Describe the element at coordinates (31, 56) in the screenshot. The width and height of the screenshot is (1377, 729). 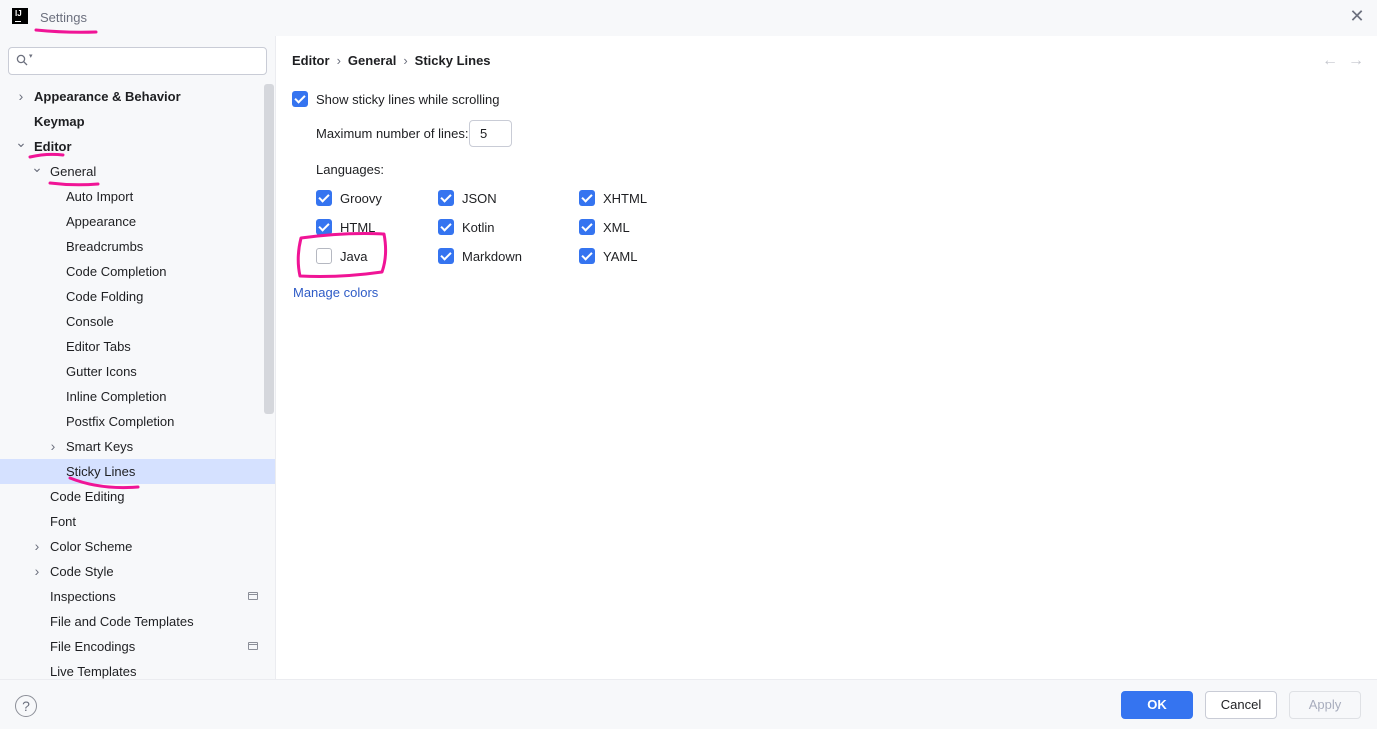
I see `search-options-chevron-icon: ▾` at that location.